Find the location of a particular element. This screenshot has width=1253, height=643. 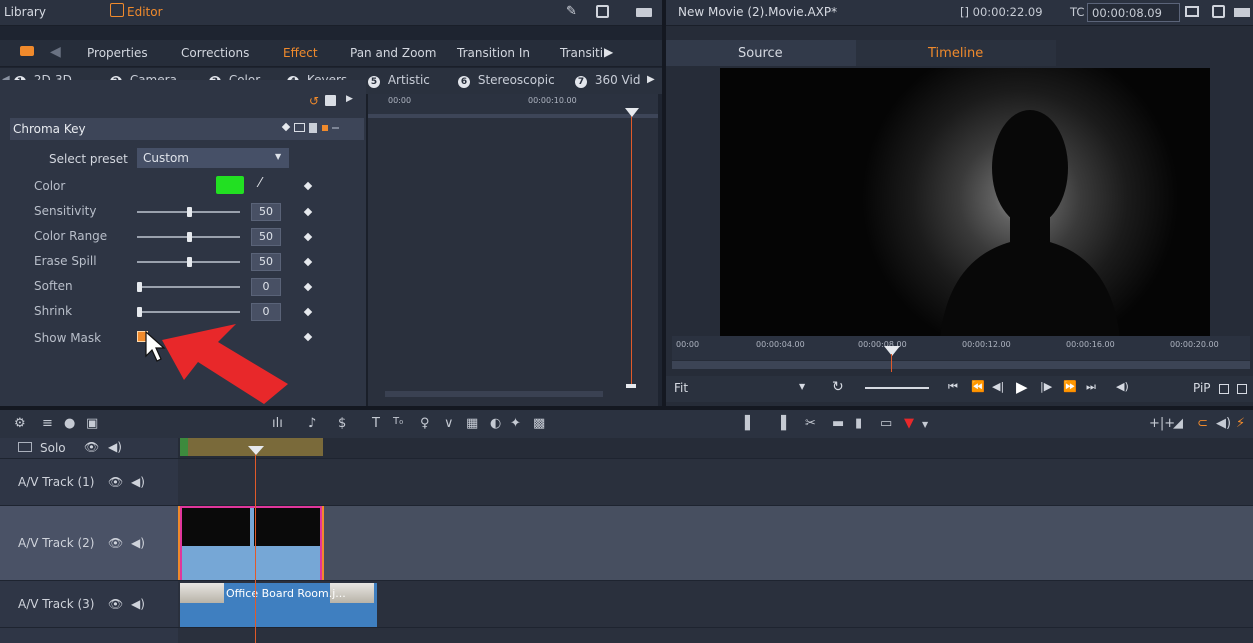

record-icon: ● is located at coordinates (69, 423).